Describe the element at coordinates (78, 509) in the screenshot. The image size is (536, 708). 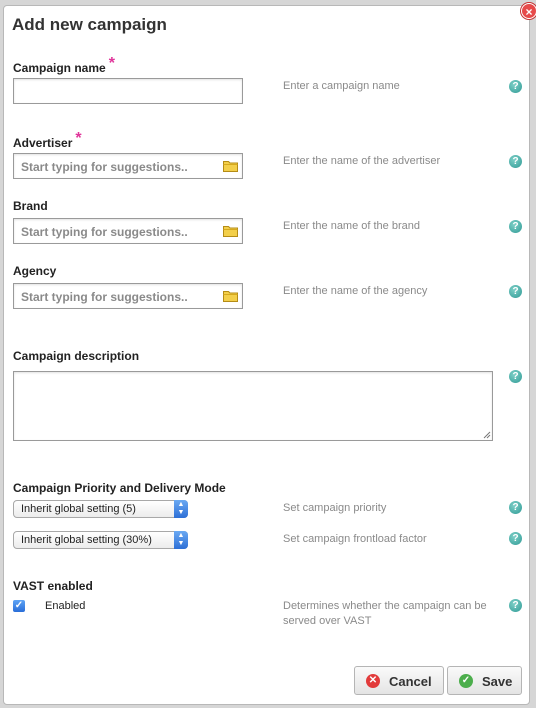
I see `priority-select-value: Inherit global setting (5)` at that location.